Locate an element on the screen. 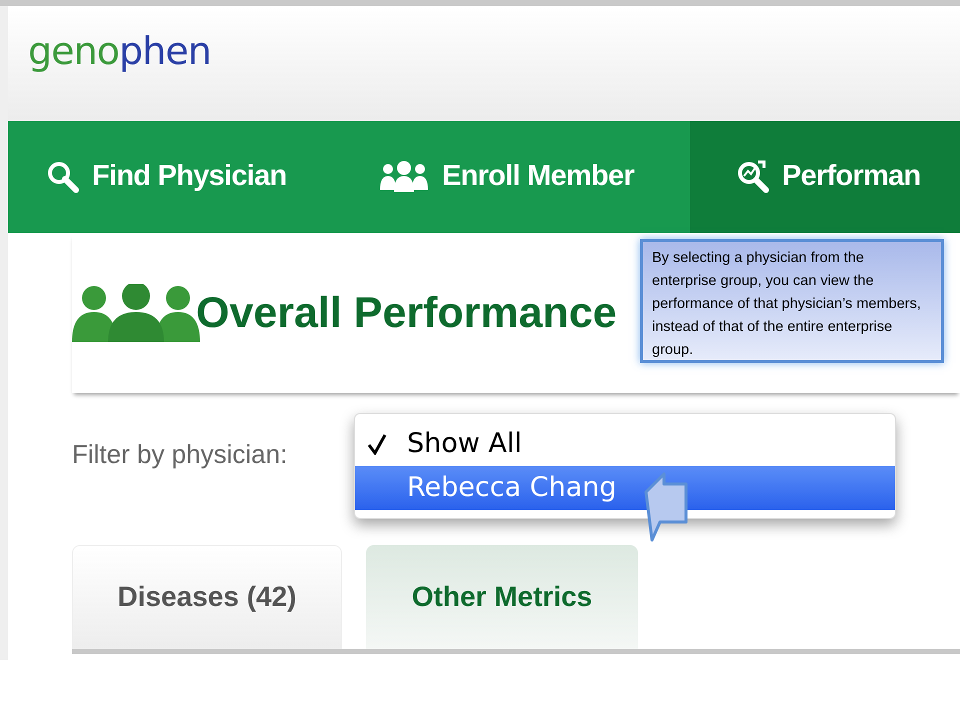 Image resolution: width=960 pixels, height=720 pixels. tab: Diseases (42) is located at coordinates (207, 597).